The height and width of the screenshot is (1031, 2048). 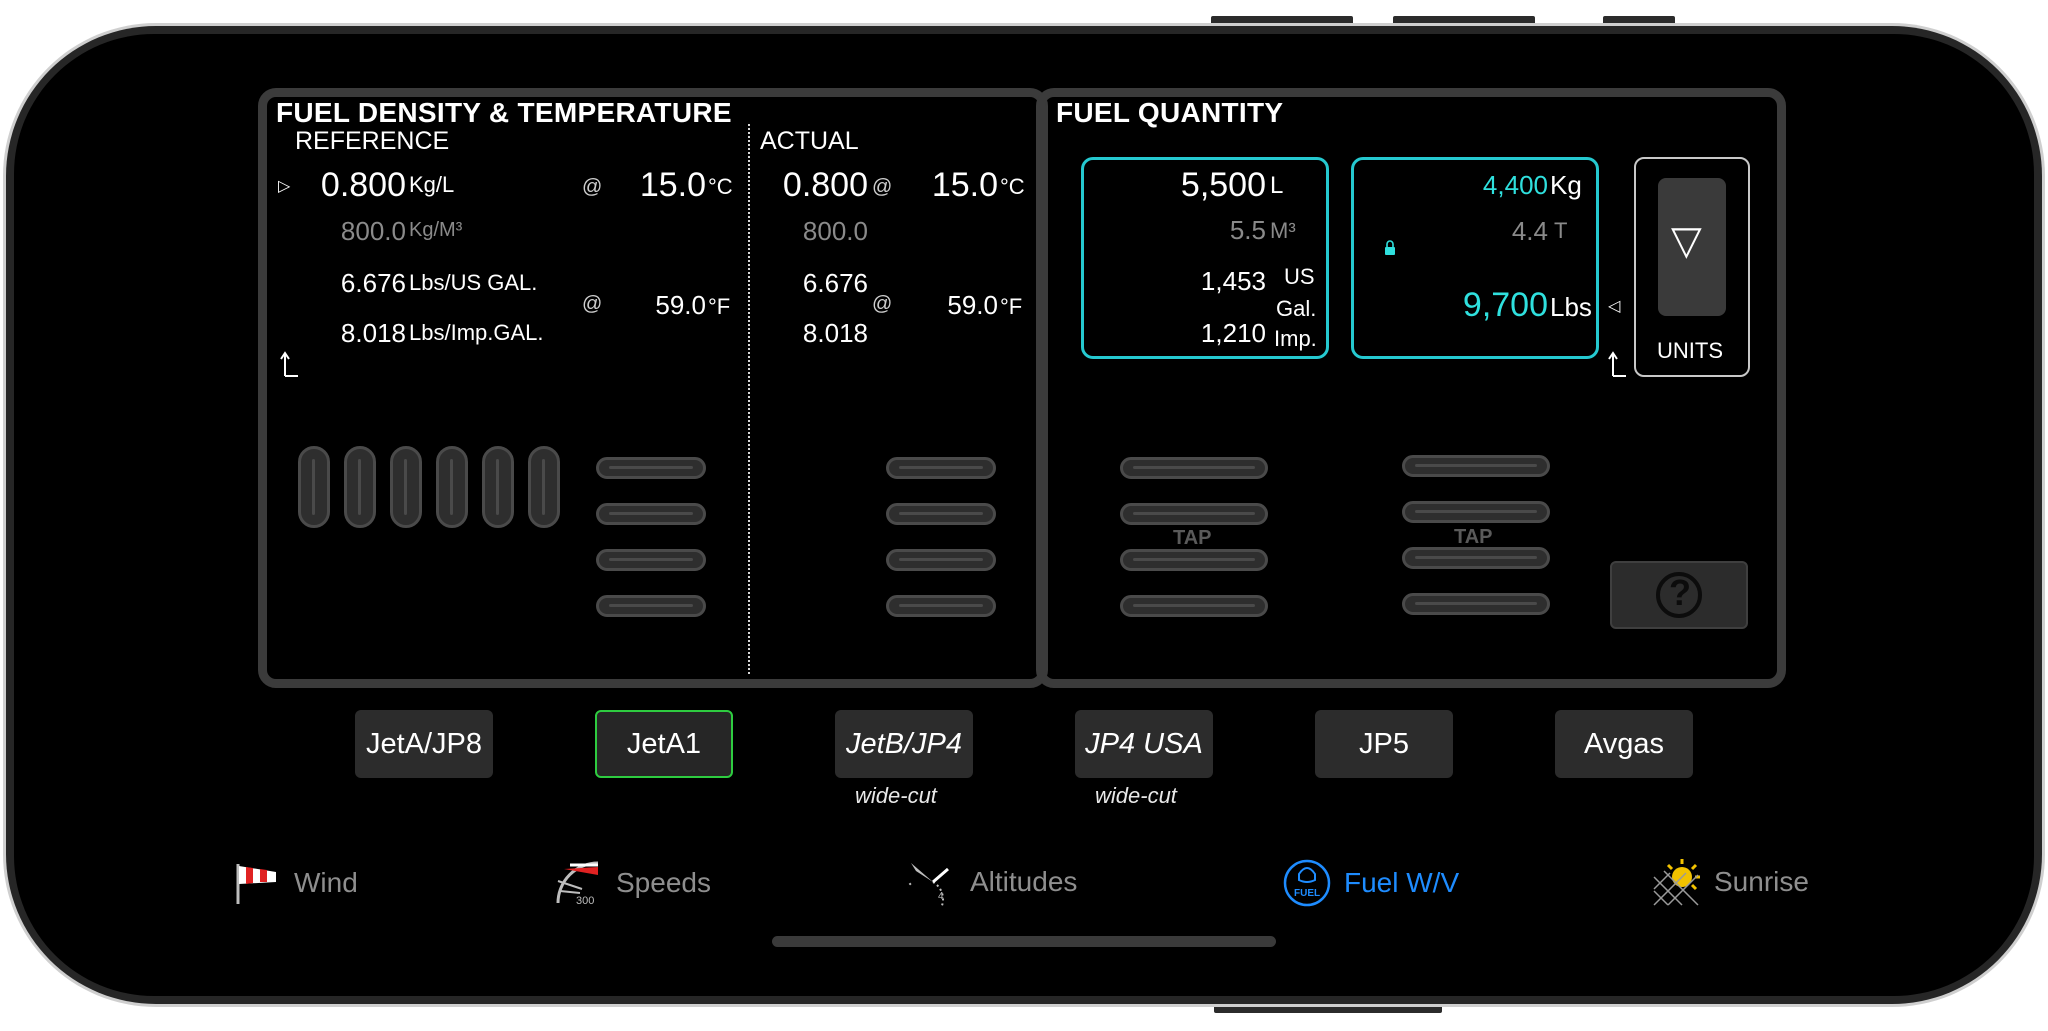 What do you see at coordinates (504, 112) in the screenshot?
I see `density-panel-title: FUEL DENSITY & TEMPERATURE` at bounding box center [504, 112].